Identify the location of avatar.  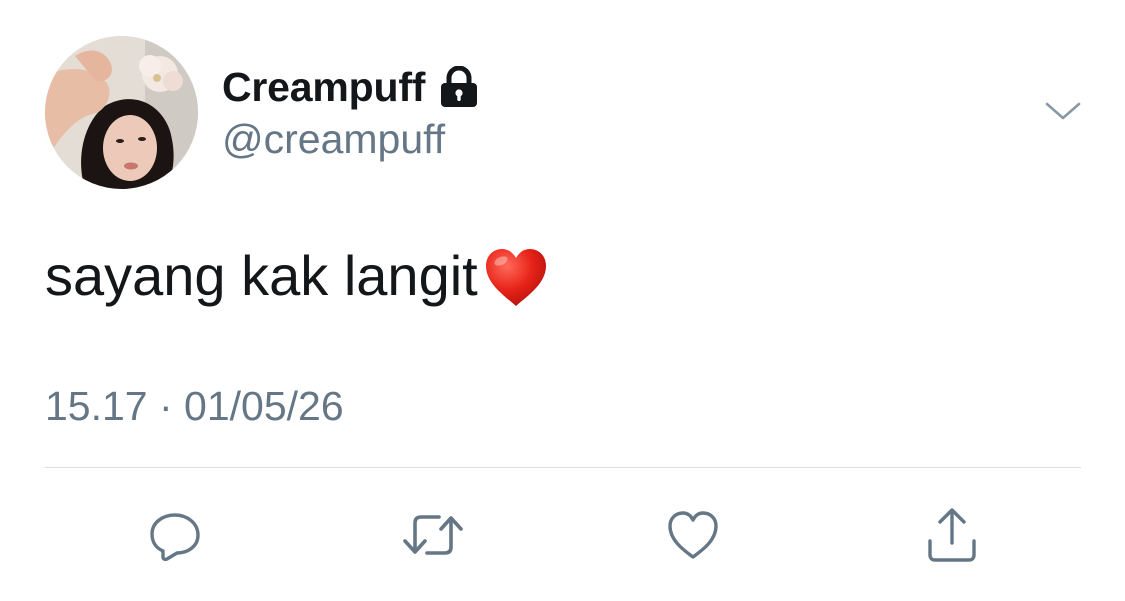
(121, 112).